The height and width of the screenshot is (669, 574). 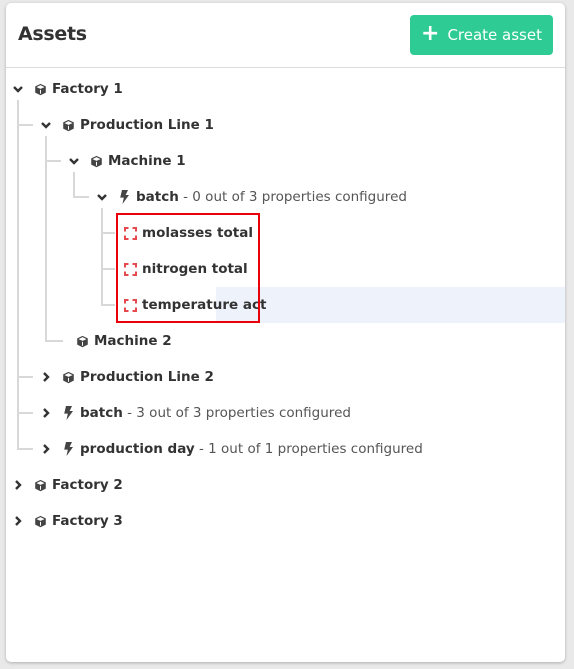 I want to click on tree-row-label: batch - 3 out of 3 properties configured, so click(x=215, y=413).